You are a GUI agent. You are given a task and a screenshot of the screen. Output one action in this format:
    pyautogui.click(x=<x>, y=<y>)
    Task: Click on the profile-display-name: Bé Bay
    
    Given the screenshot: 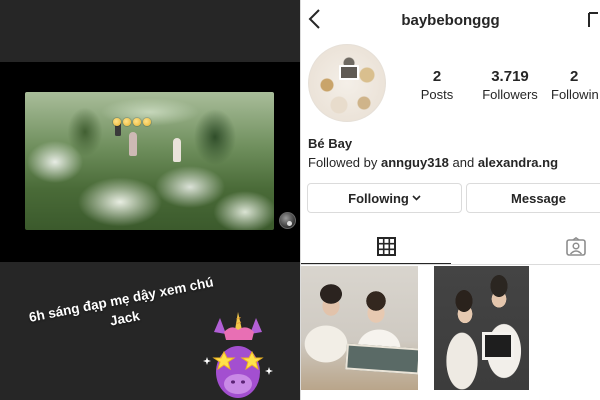 What is the action you would take?
    pyautogui.click(x=330, y=143)
    